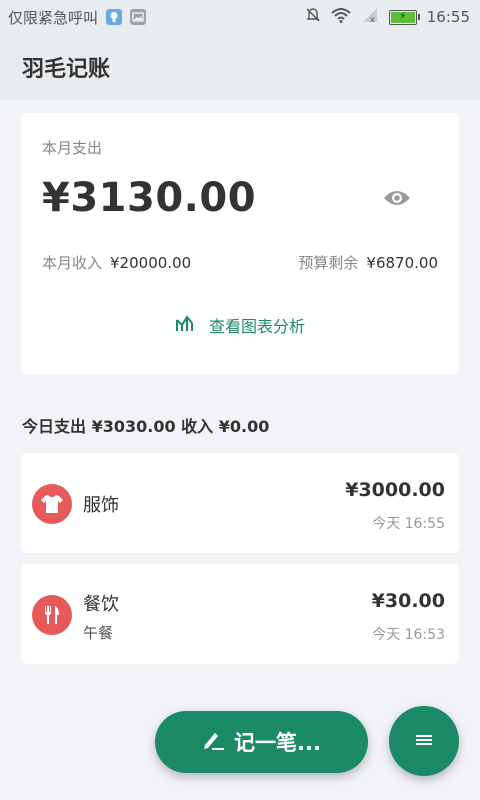  Describe the element at coordinates (408, 601) in the screenshot. I see `entry-amount: ¥30.00` at that location.